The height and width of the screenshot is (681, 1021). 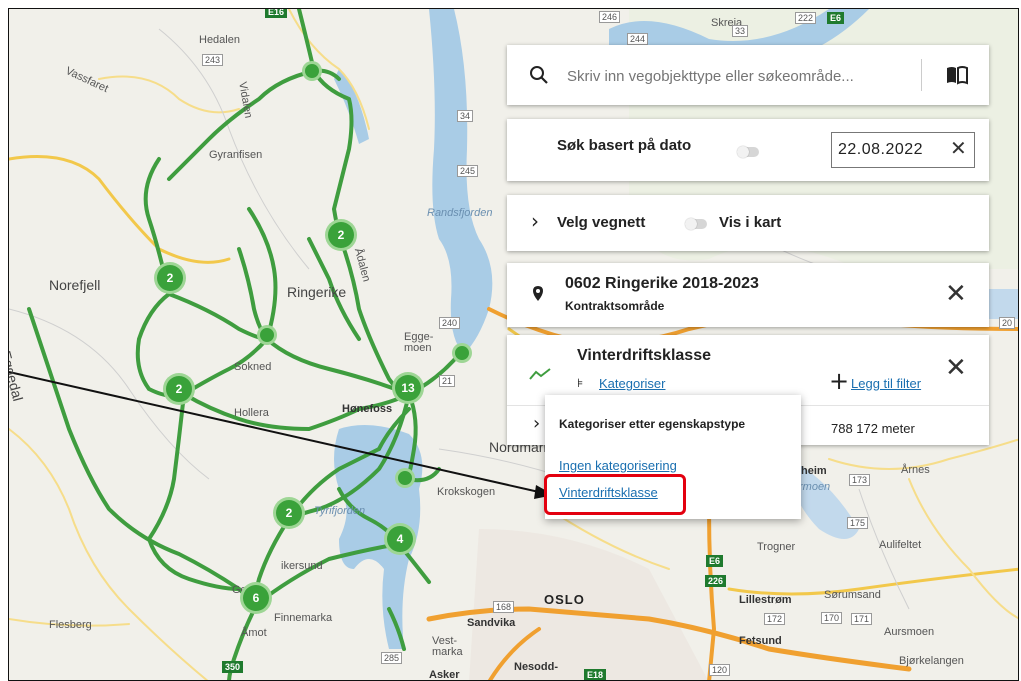 I want to click on place-label: Bjørkelangen, so click(x=931, y=661).